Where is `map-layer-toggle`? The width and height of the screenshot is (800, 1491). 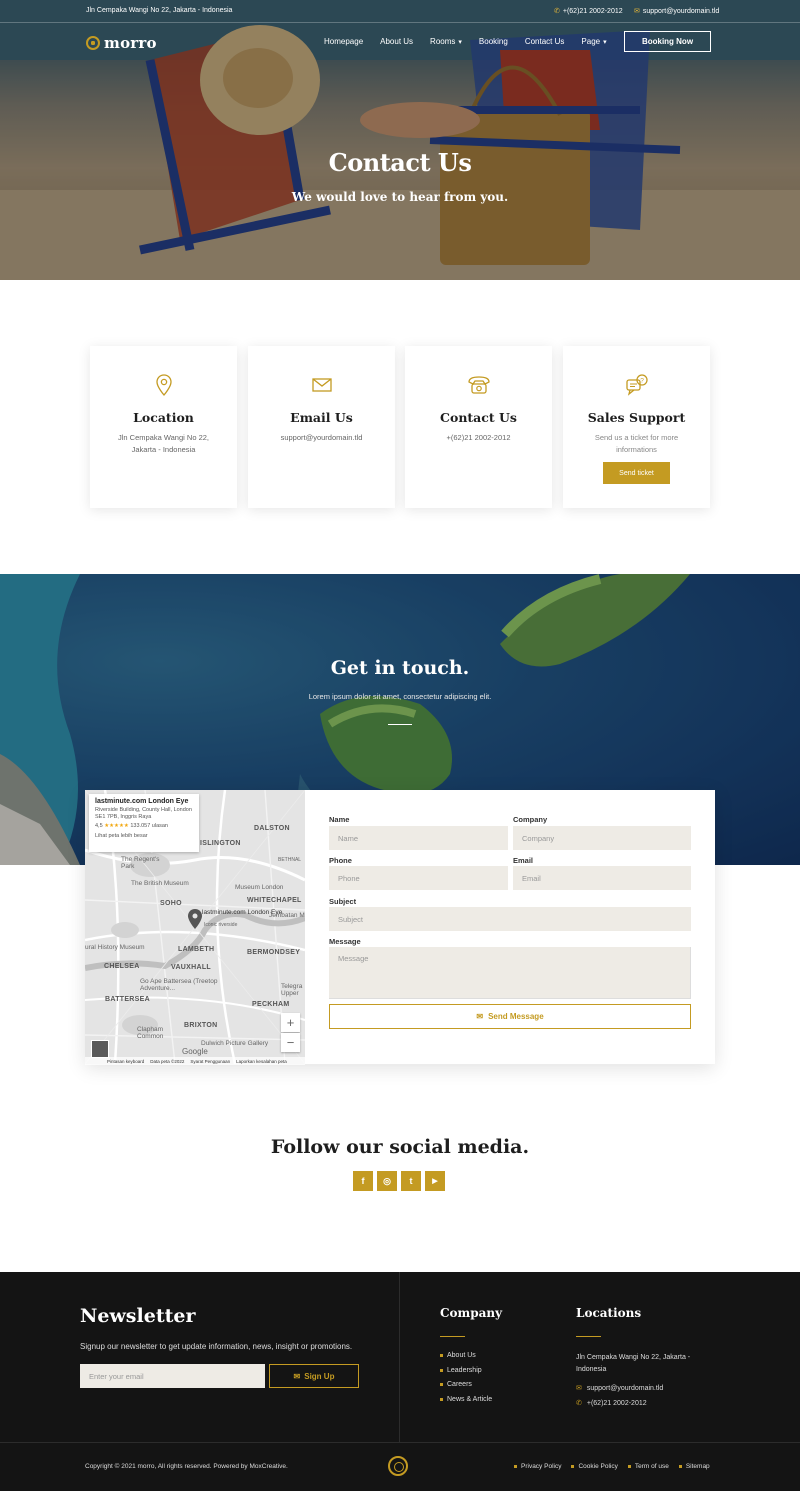
map-layer-toggle is located at coordinates (100, 1049).